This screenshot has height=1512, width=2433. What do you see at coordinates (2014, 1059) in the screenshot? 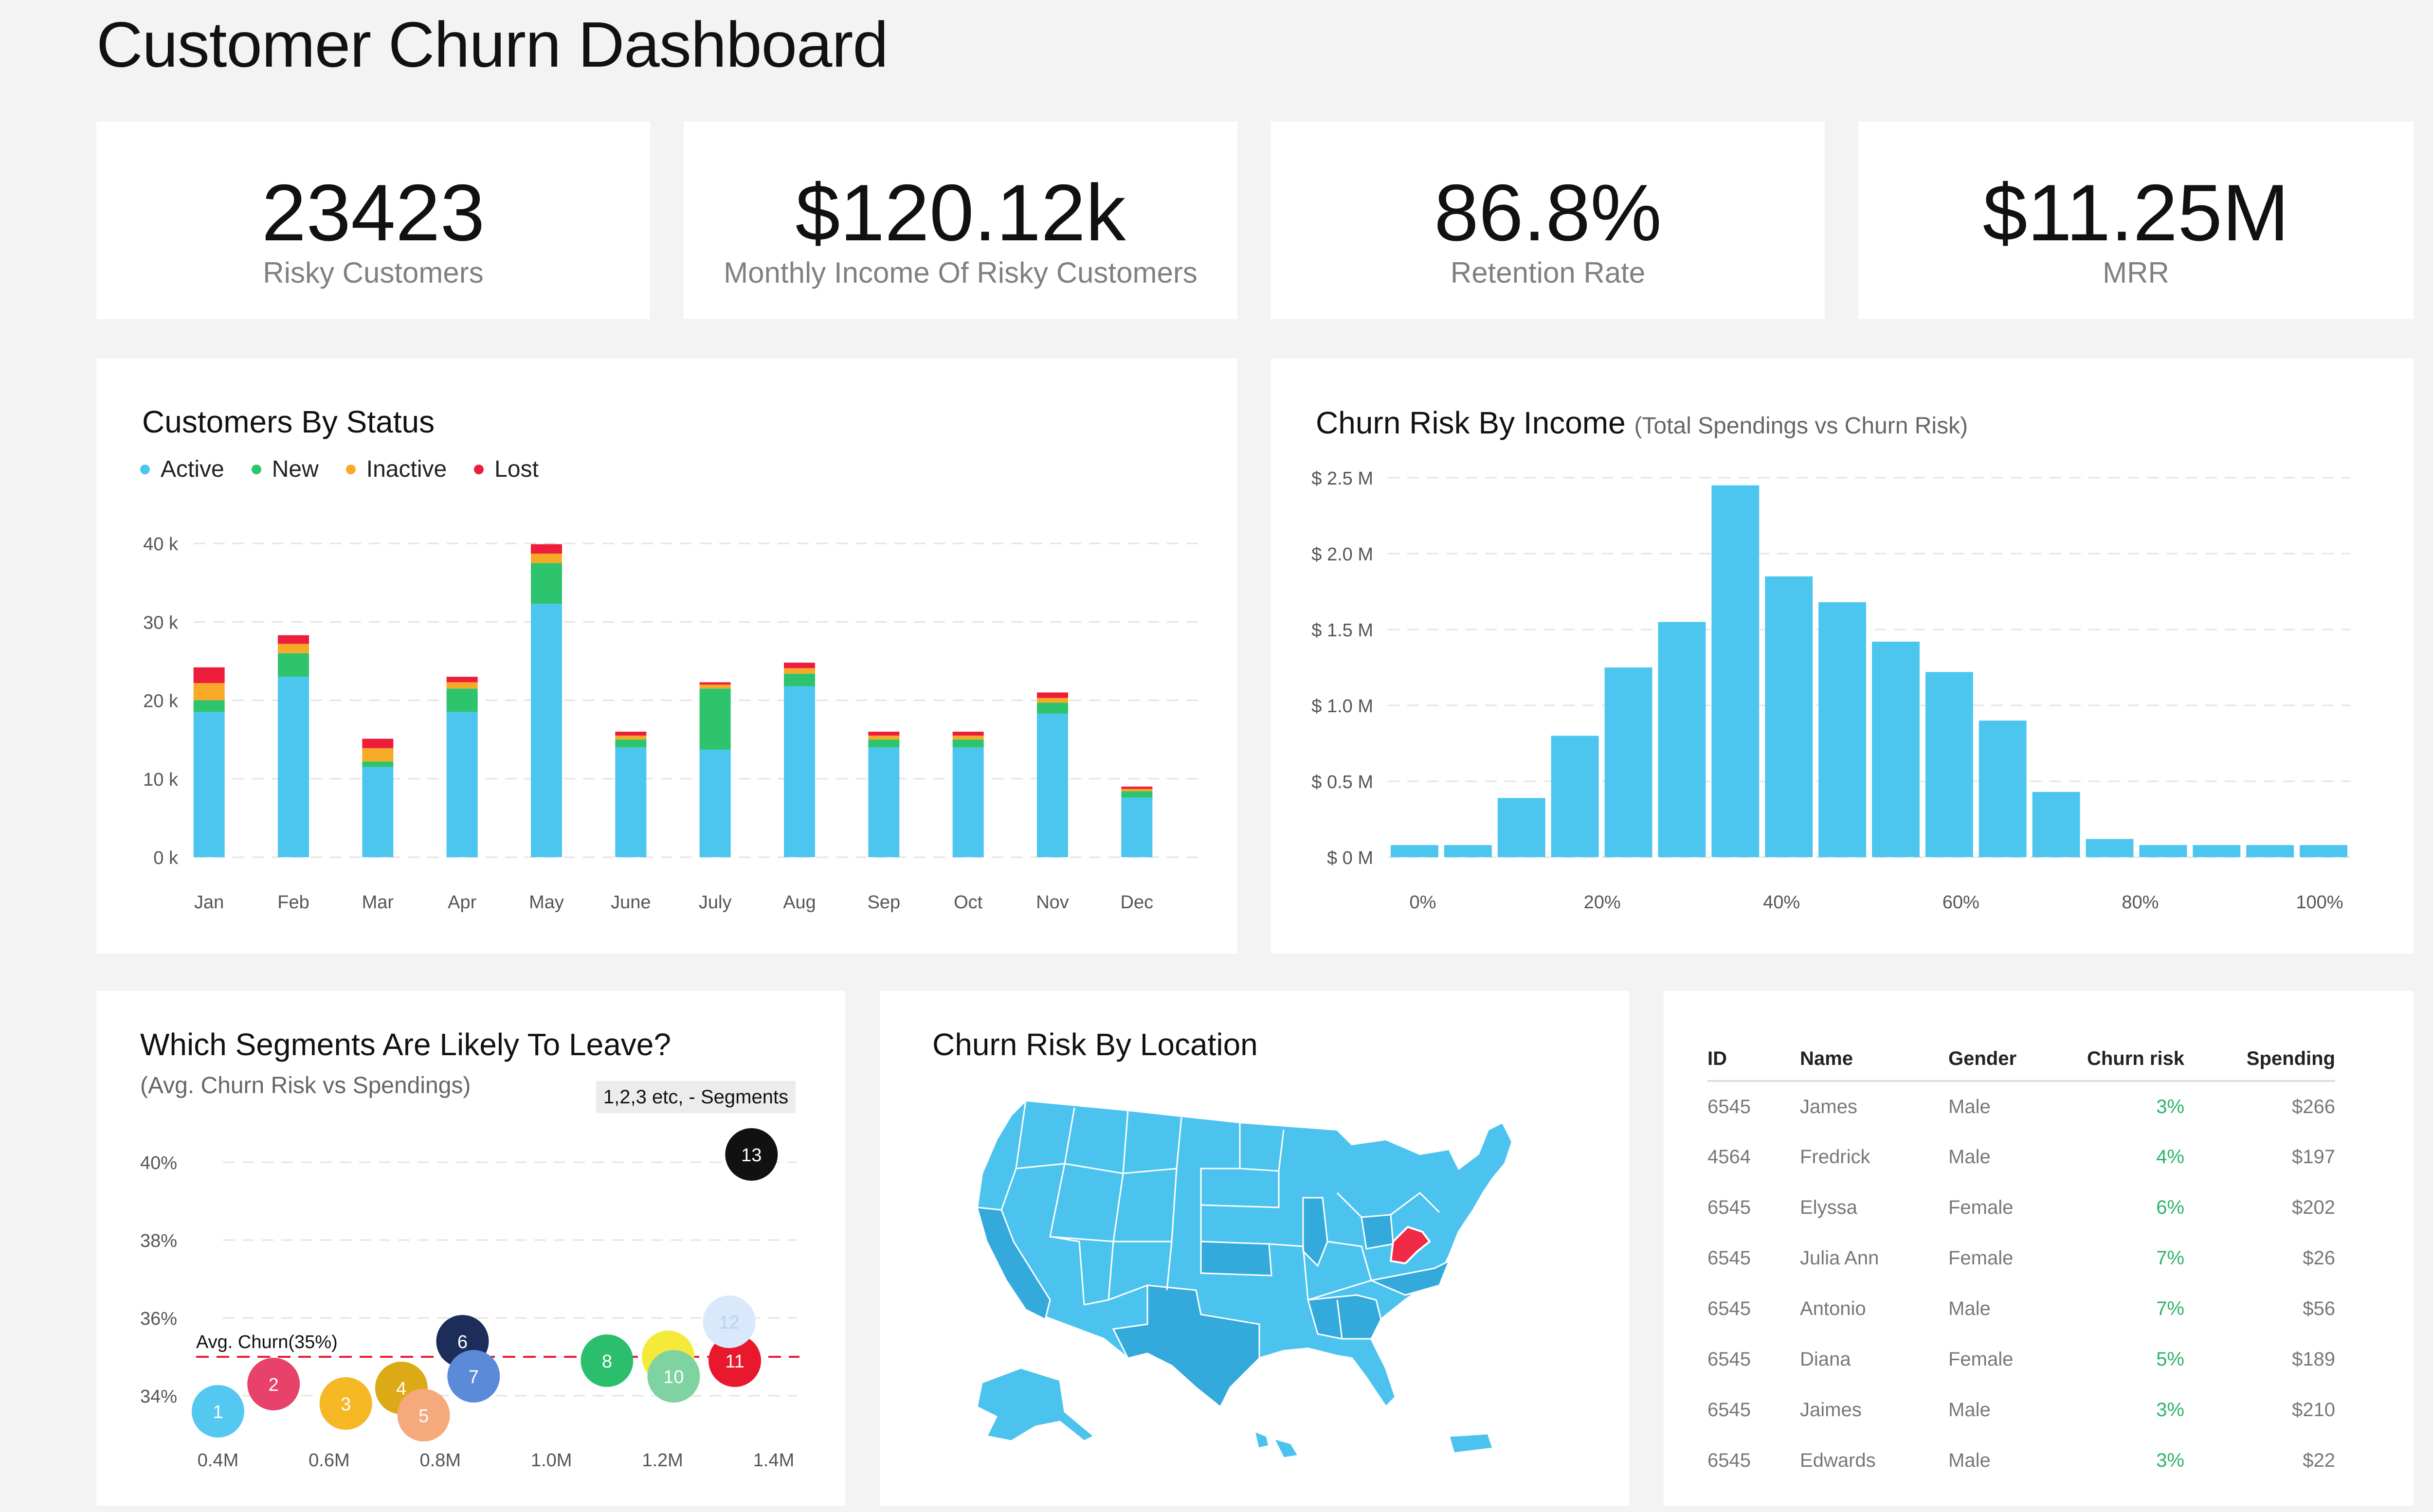
I see `column-header-gender: Gender` at bounding box center [2014, 1059].